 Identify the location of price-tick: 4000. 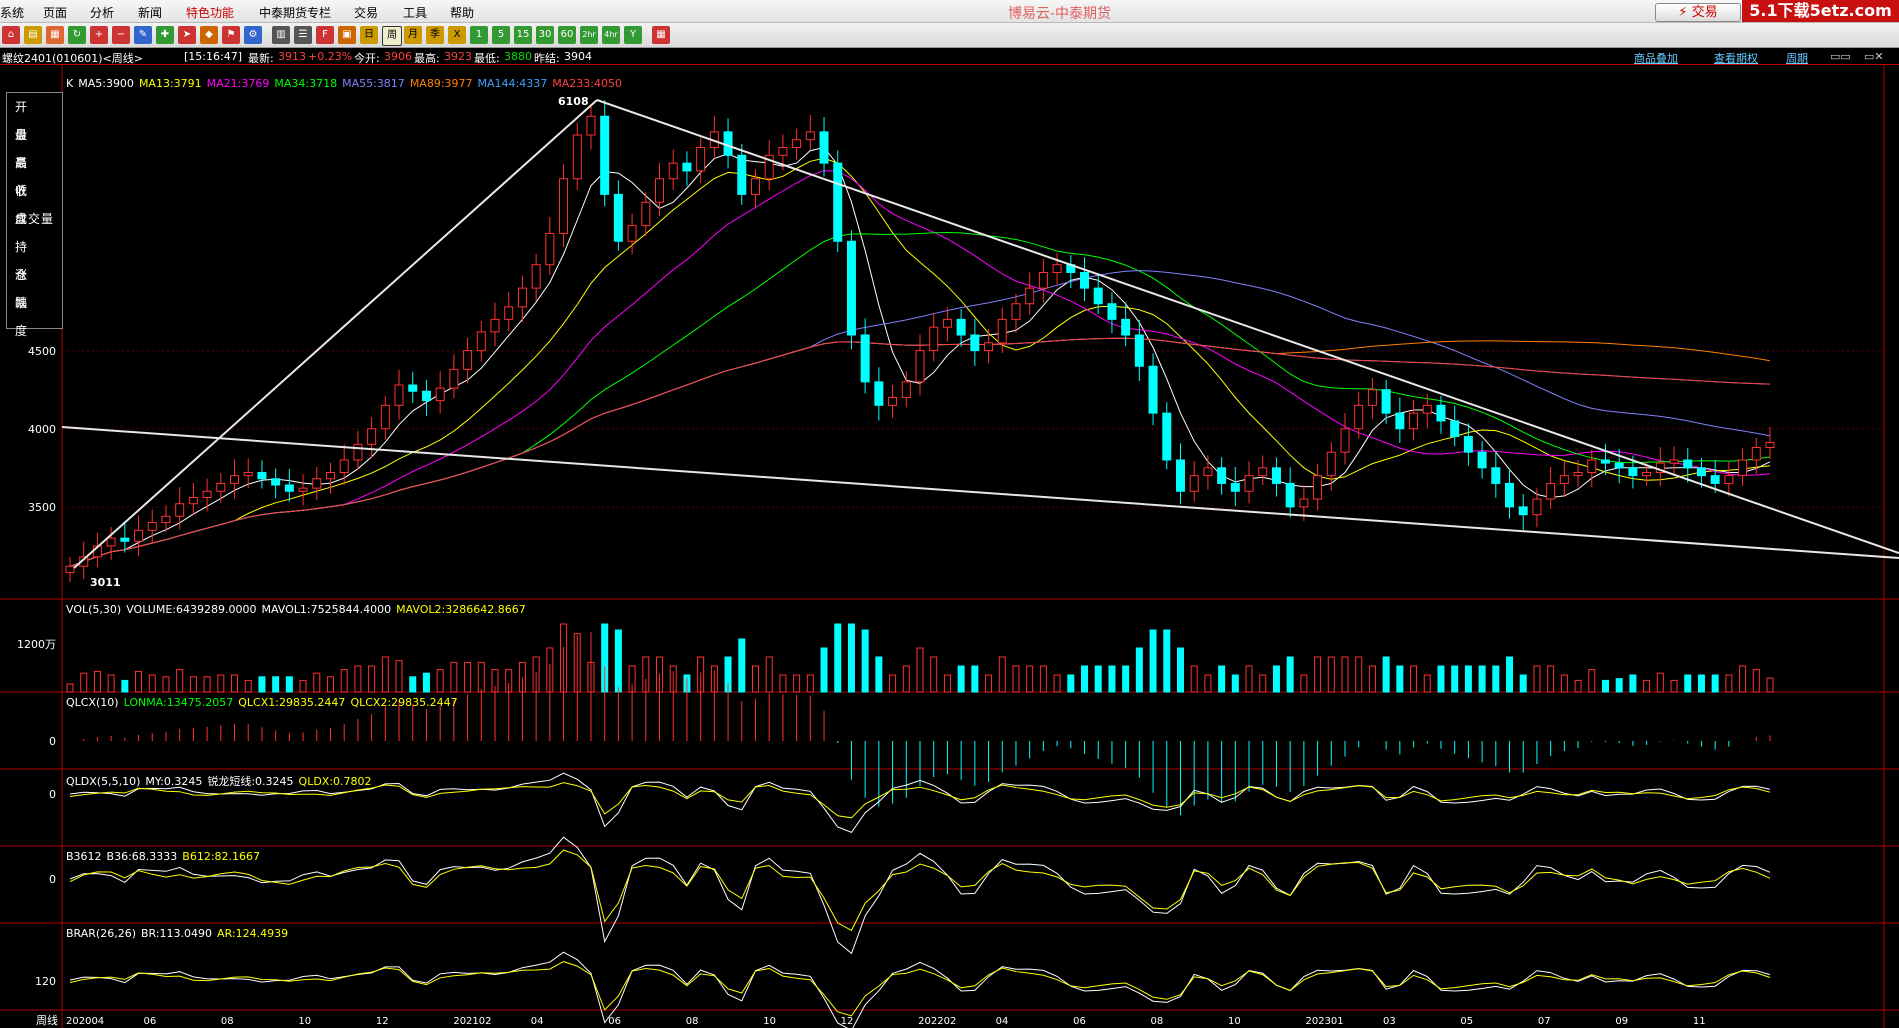
(42, 429).